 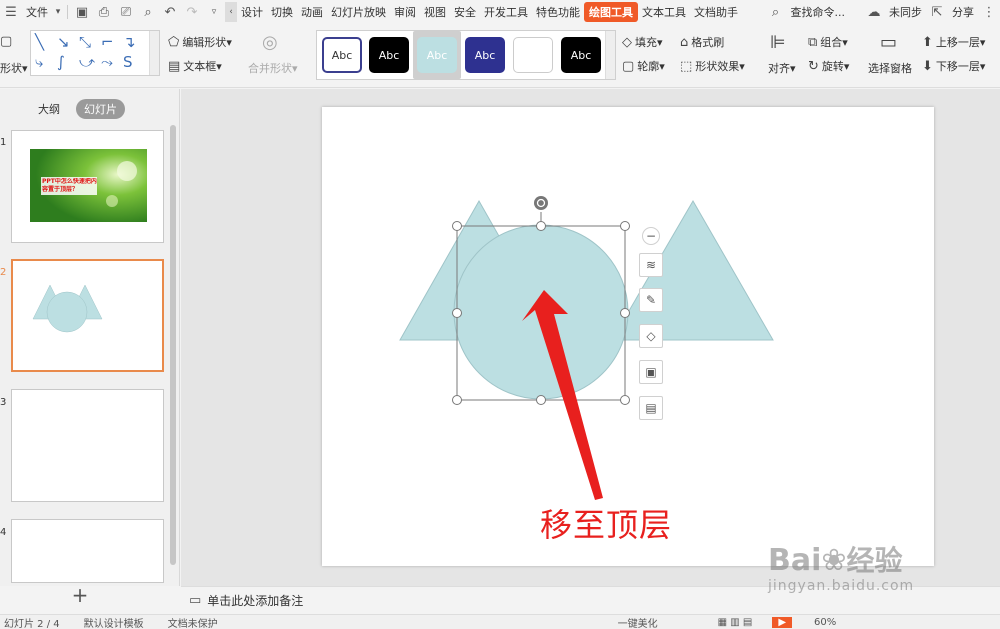 I want to click on style-light-blue: Abc, so click(x=437, y=55).